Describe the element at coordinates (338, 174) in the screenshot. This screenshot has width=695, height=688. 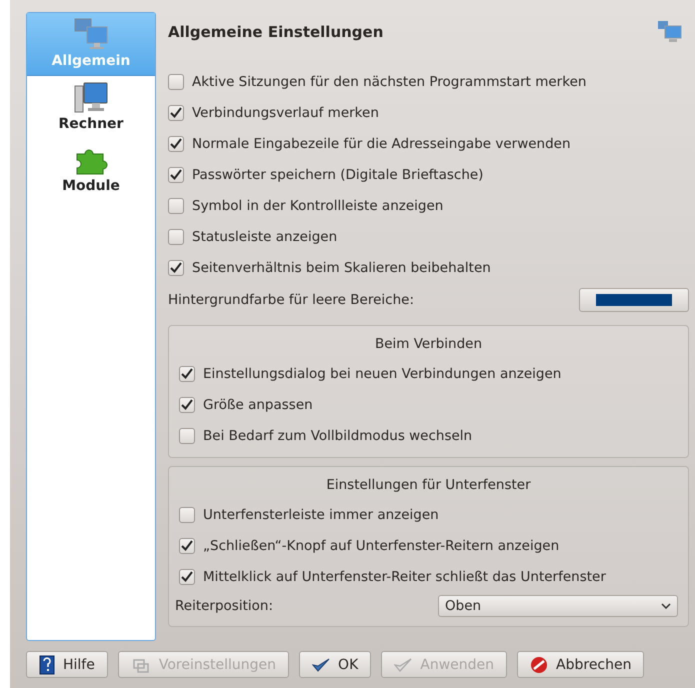
I see `checkbox-label: Passwörter speichern (Digitale Brieftasche)` at that location.